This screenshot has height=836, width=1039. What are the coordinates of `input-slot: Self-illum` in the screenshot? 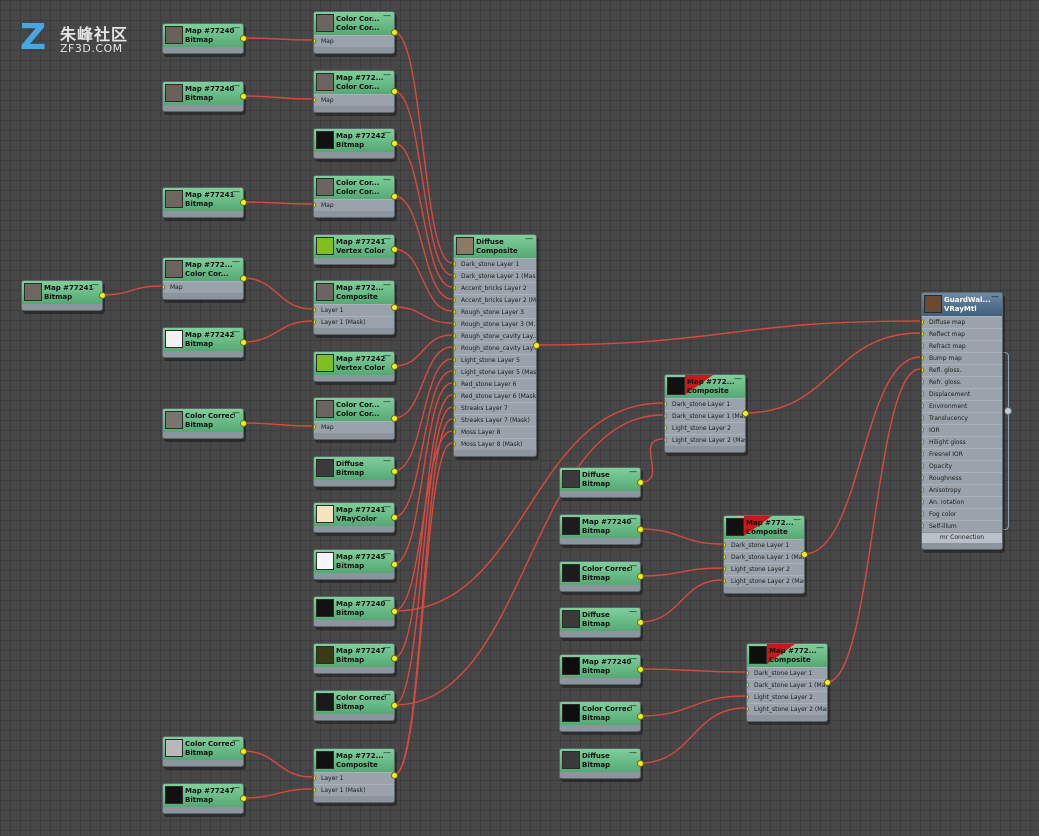 It's located at (962, 526).